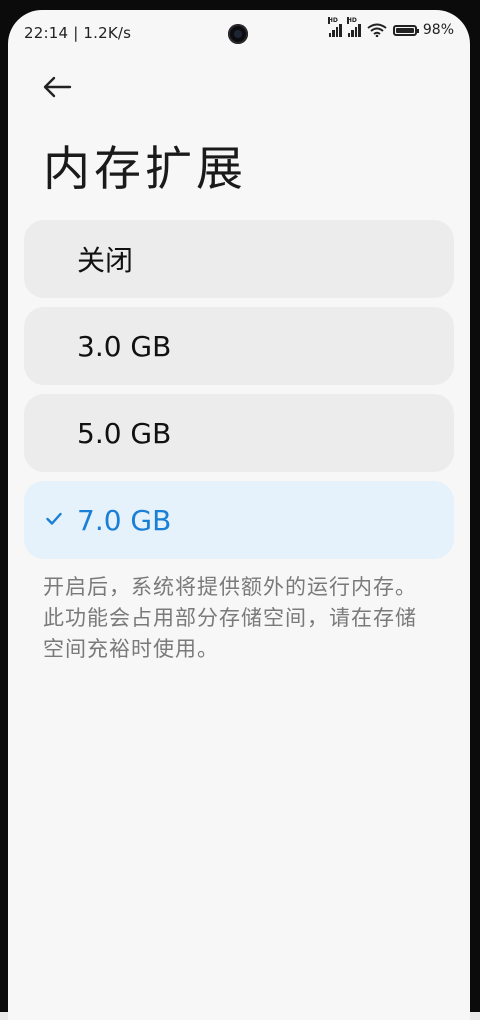 The image size is (480, 1020). I want to click on option-label: 7.0 GB, so click(124, 520).